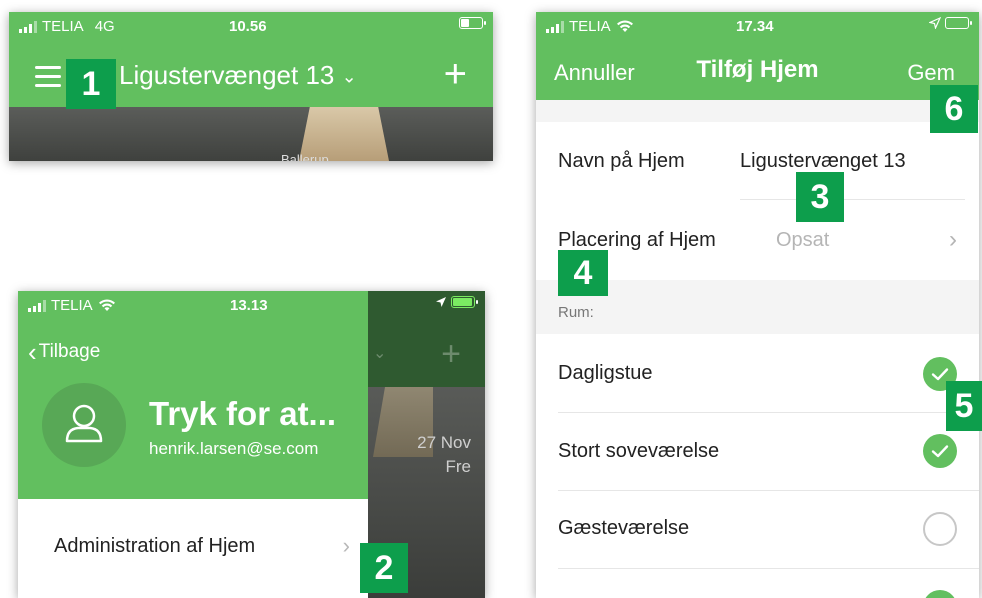 This screenshot has height=598, width=982. What do you see at coordinates (621, 161) in the screenshot?
I see `home-name-label: Navn på Hjem` at bounding box center [621, 161].